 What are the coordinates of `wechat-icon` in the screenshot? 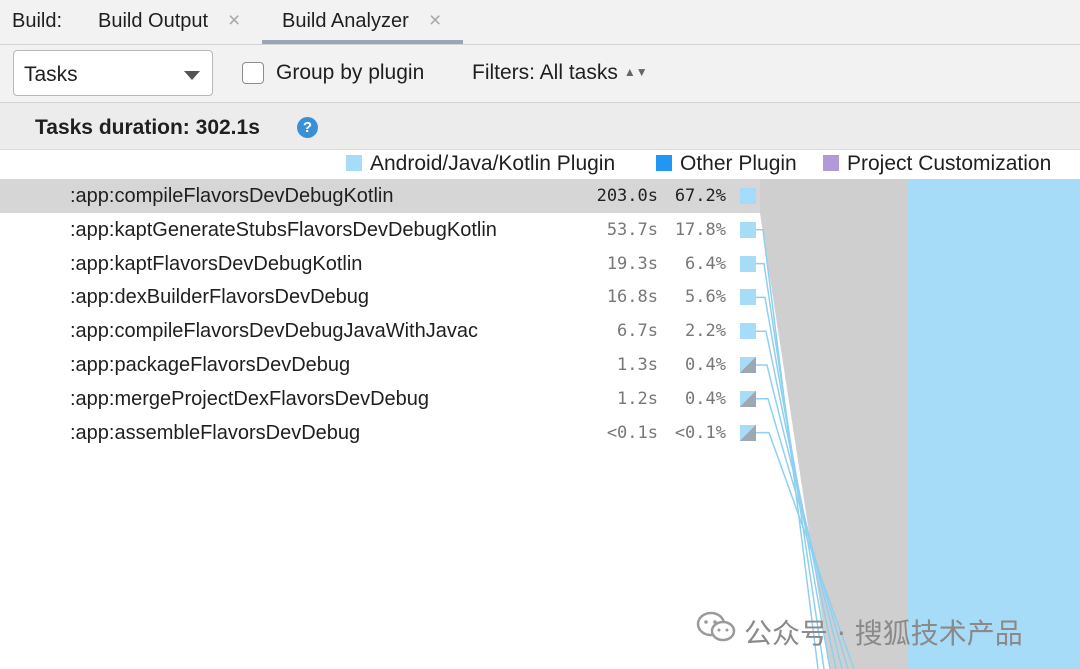 It's located at (716, 626).